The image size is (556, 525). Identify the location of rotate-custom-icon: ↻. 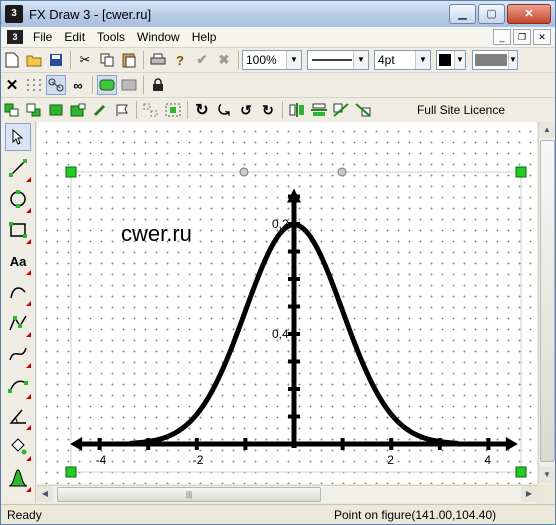
(268, 110).